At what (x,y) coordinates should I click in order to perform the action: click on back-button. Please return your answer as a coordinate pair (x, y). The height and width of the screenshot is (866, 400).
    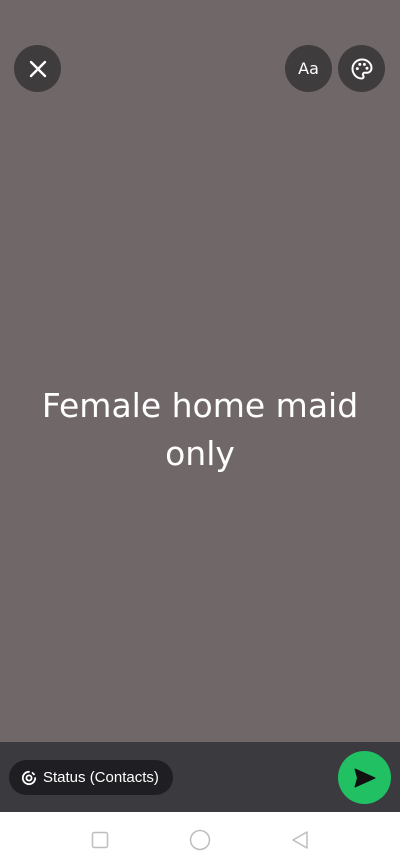
    Looking at the image, I should click on (300, 840).